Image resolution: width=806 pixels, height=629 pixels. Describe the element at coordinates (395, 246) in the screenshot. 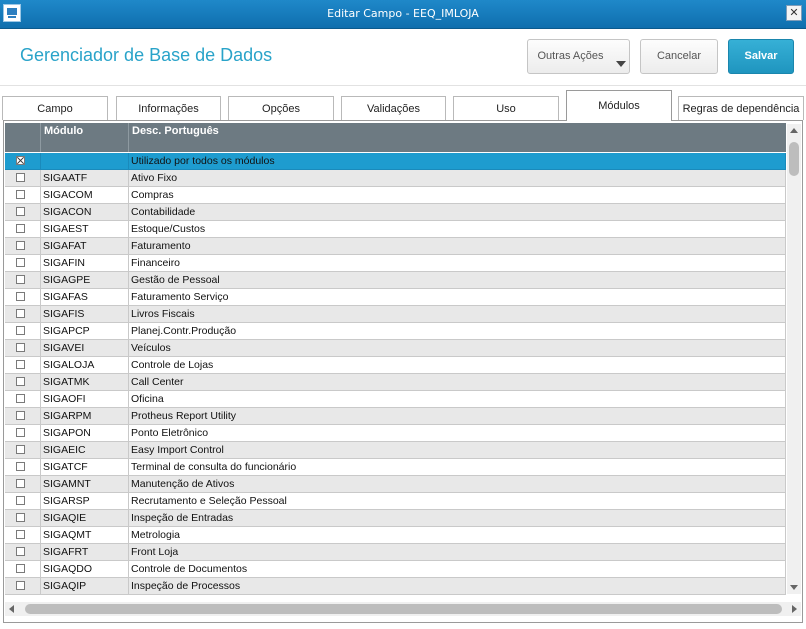

I see `table-row: SIGAFAT Faturamento` at that location.